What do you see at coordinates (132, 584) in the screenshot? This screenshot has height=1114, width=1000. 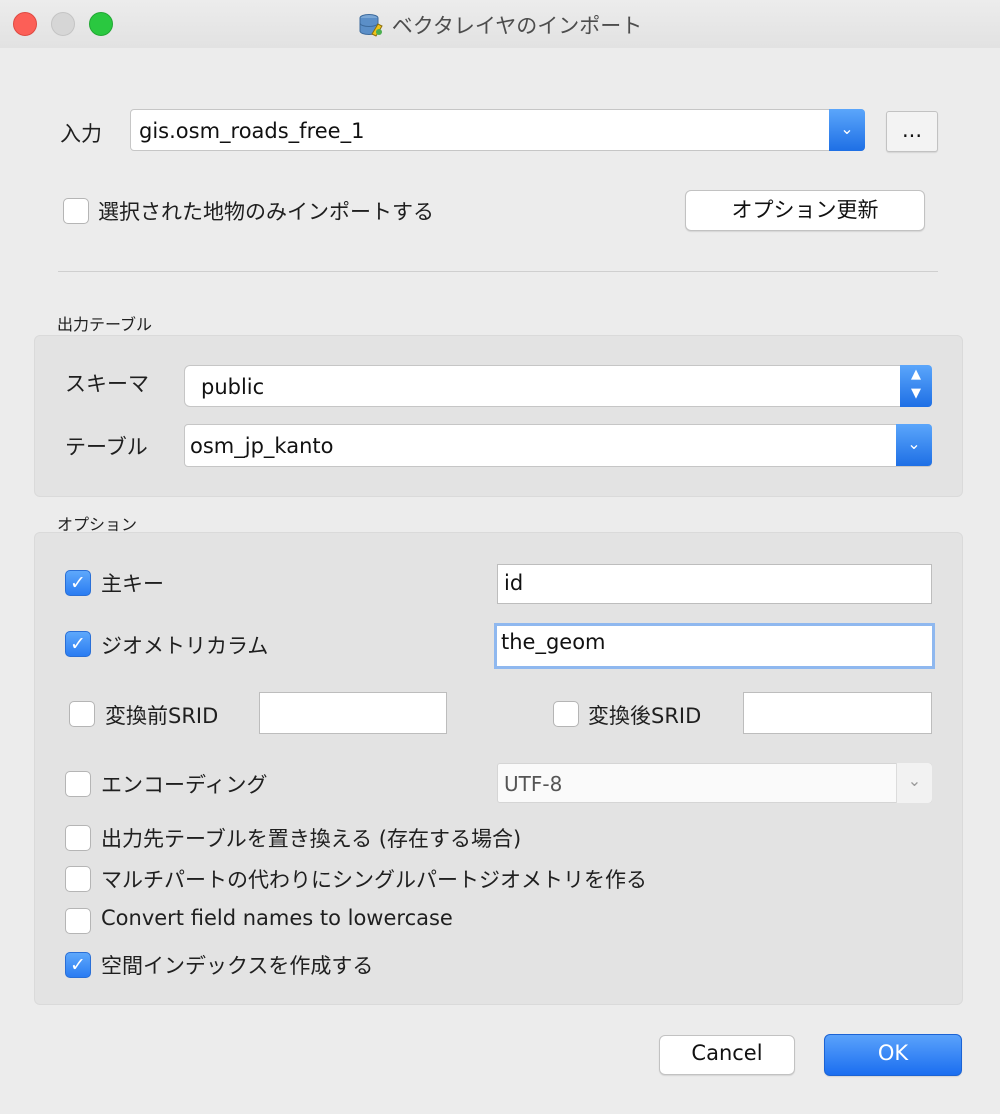 I see `primary-key-label: 主キー` at bounding box center [132, 584].